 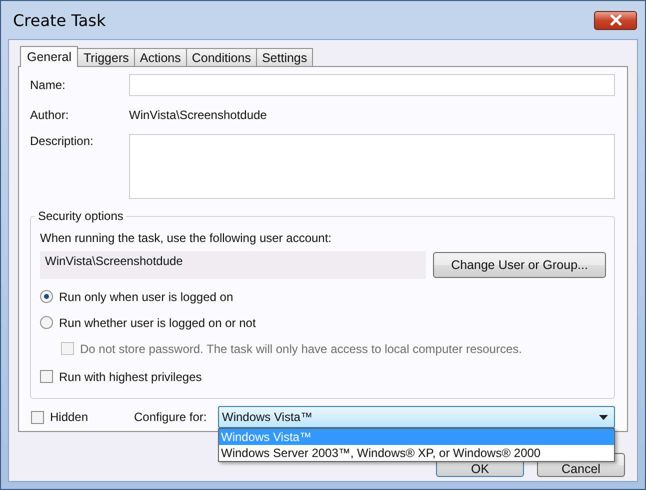 I want to click on option-label: Run whether user is logged on or not, so click(x=157, y=323).